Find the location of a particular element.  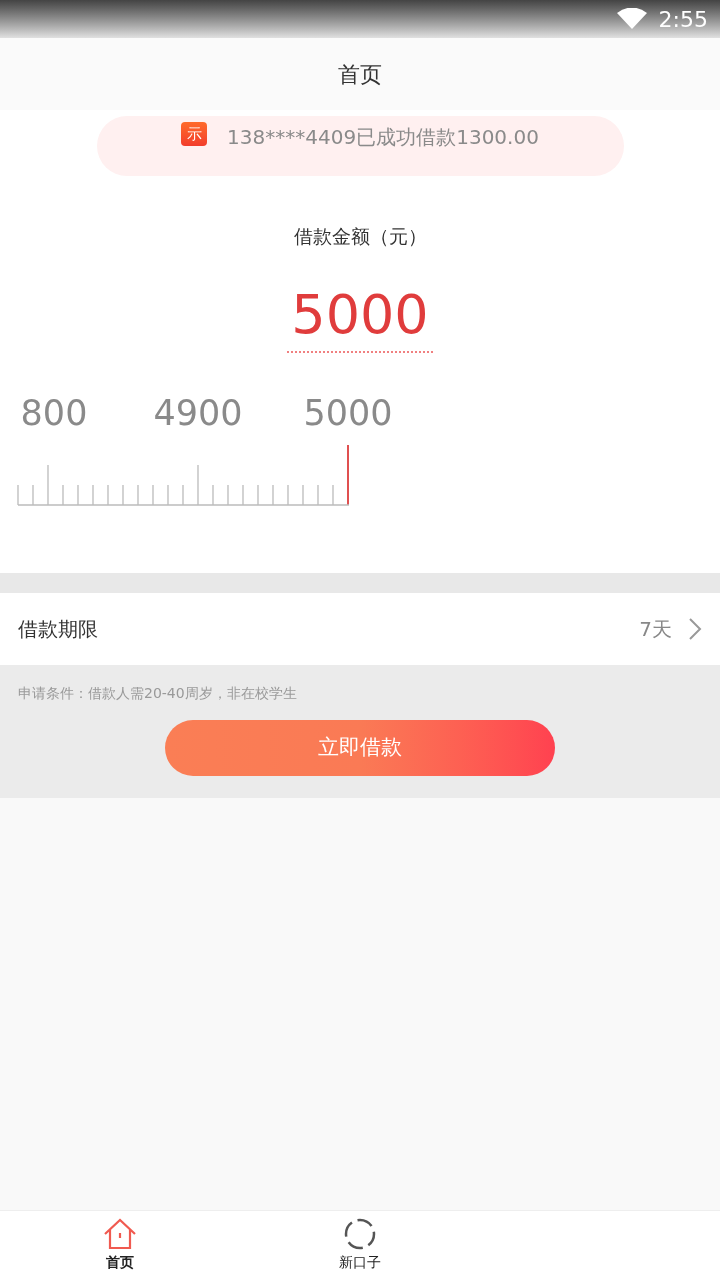

term-label: 借款期限 is located at coordinates (58, 629).